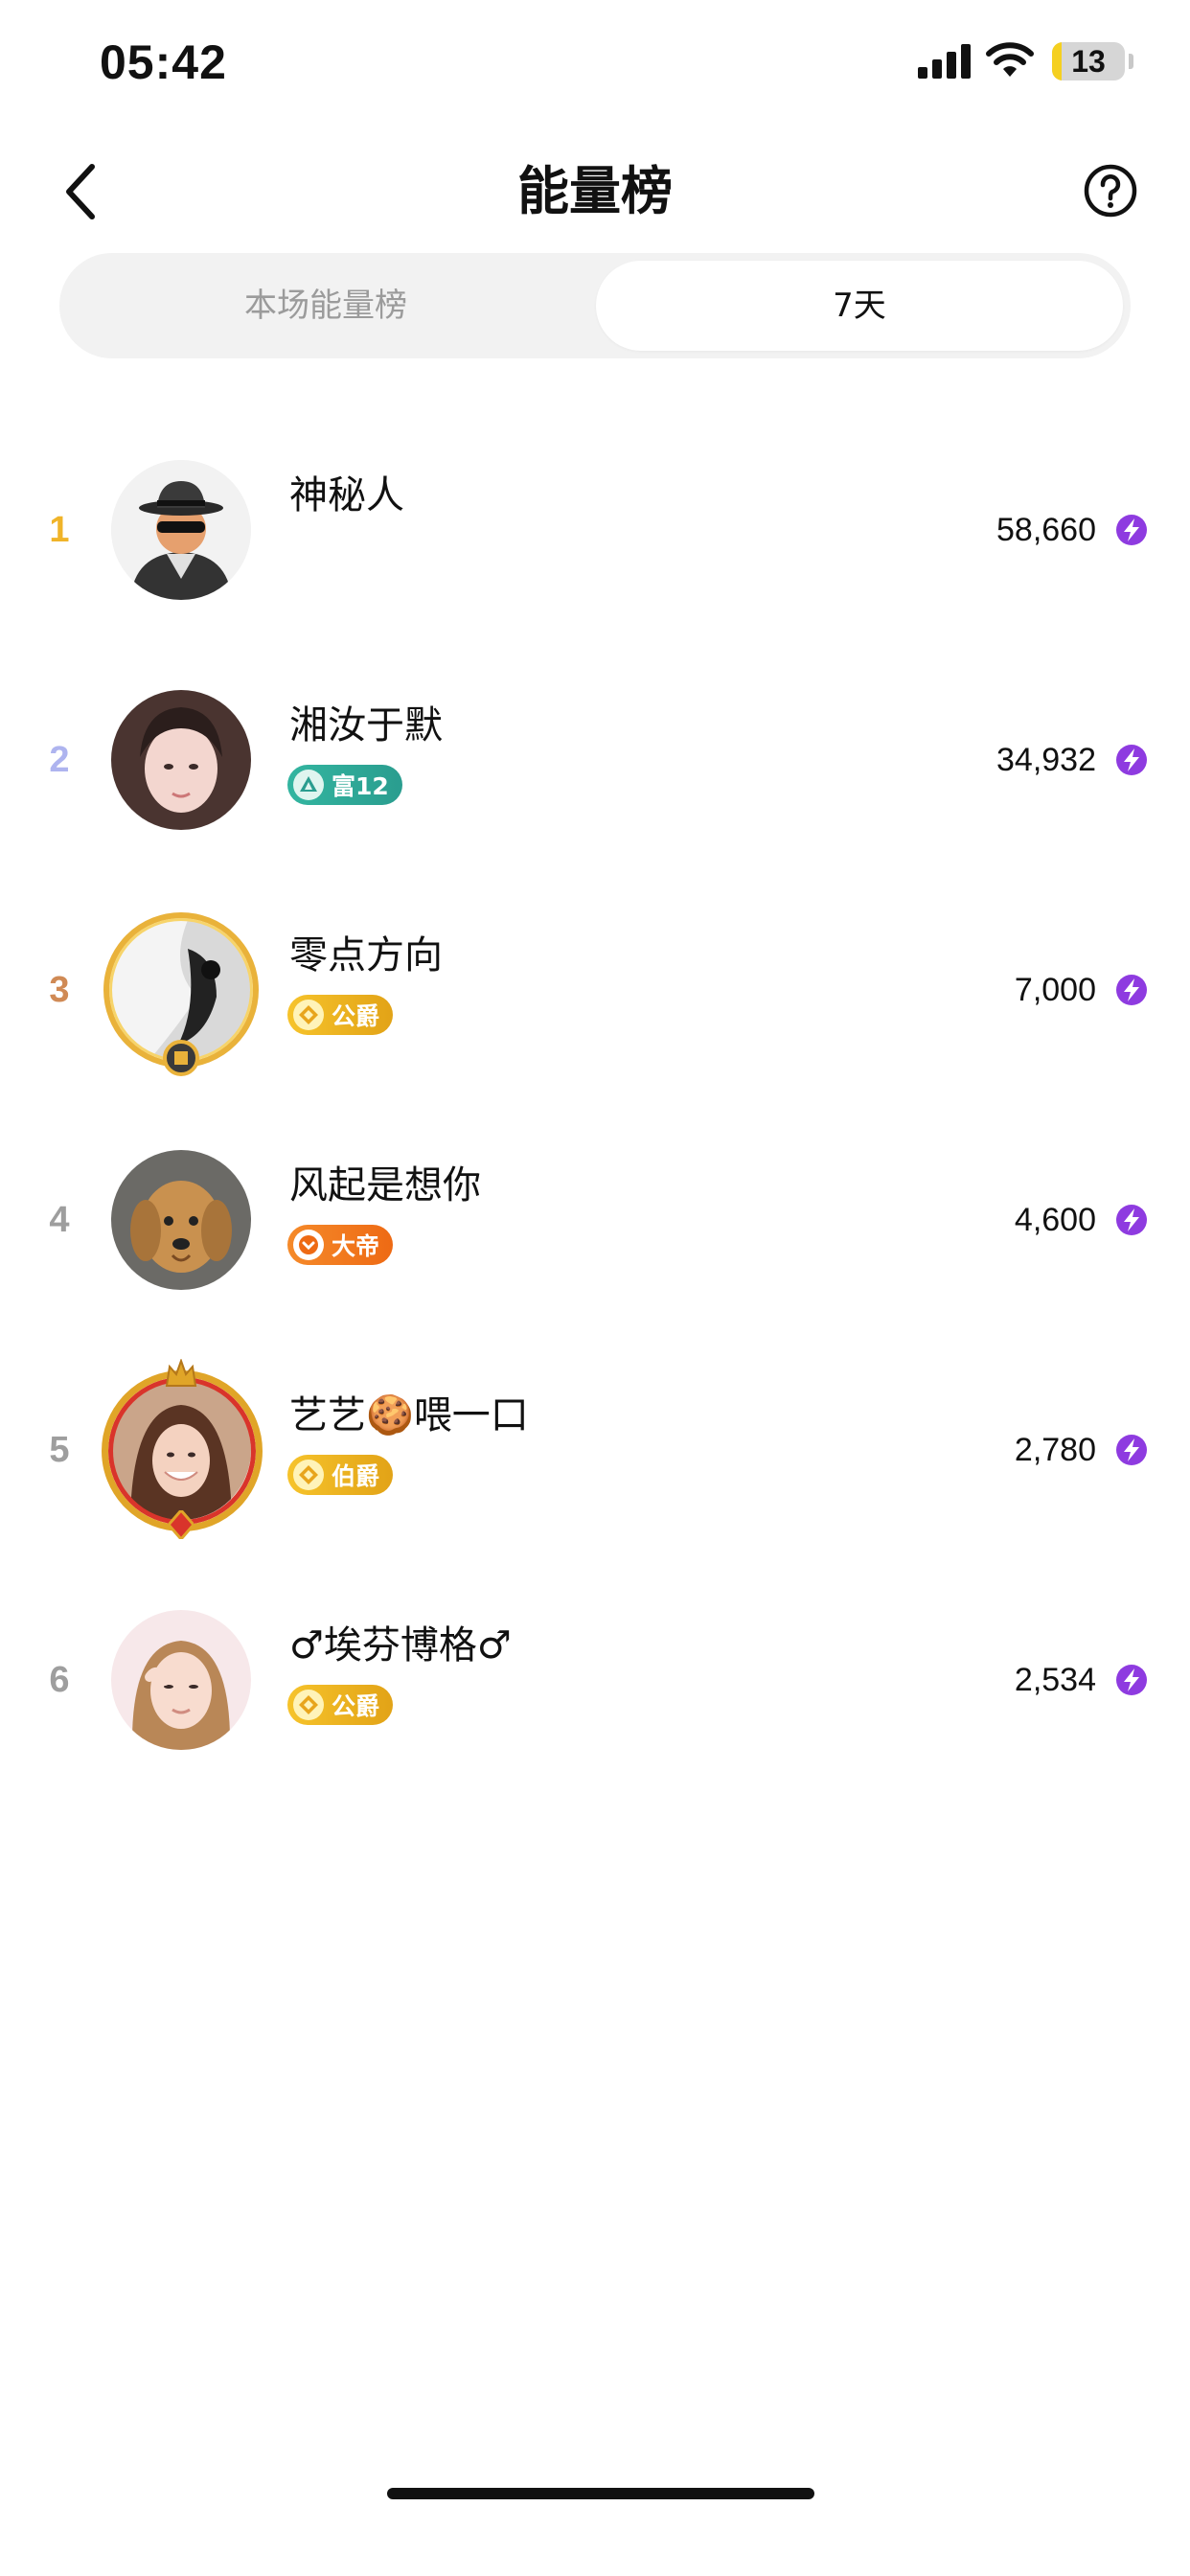  Describe the element at coordinates (356, 1246) in the screenshot. I see `badge-label: 大帝` at that location.